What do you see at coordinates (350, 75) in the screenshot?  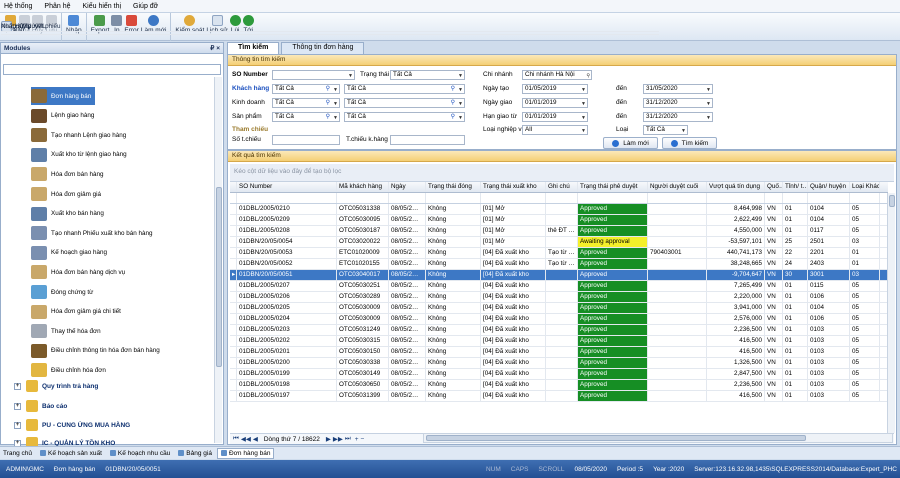 I see `chevron-down-icon: ▼` at bounding box center [350, 75].